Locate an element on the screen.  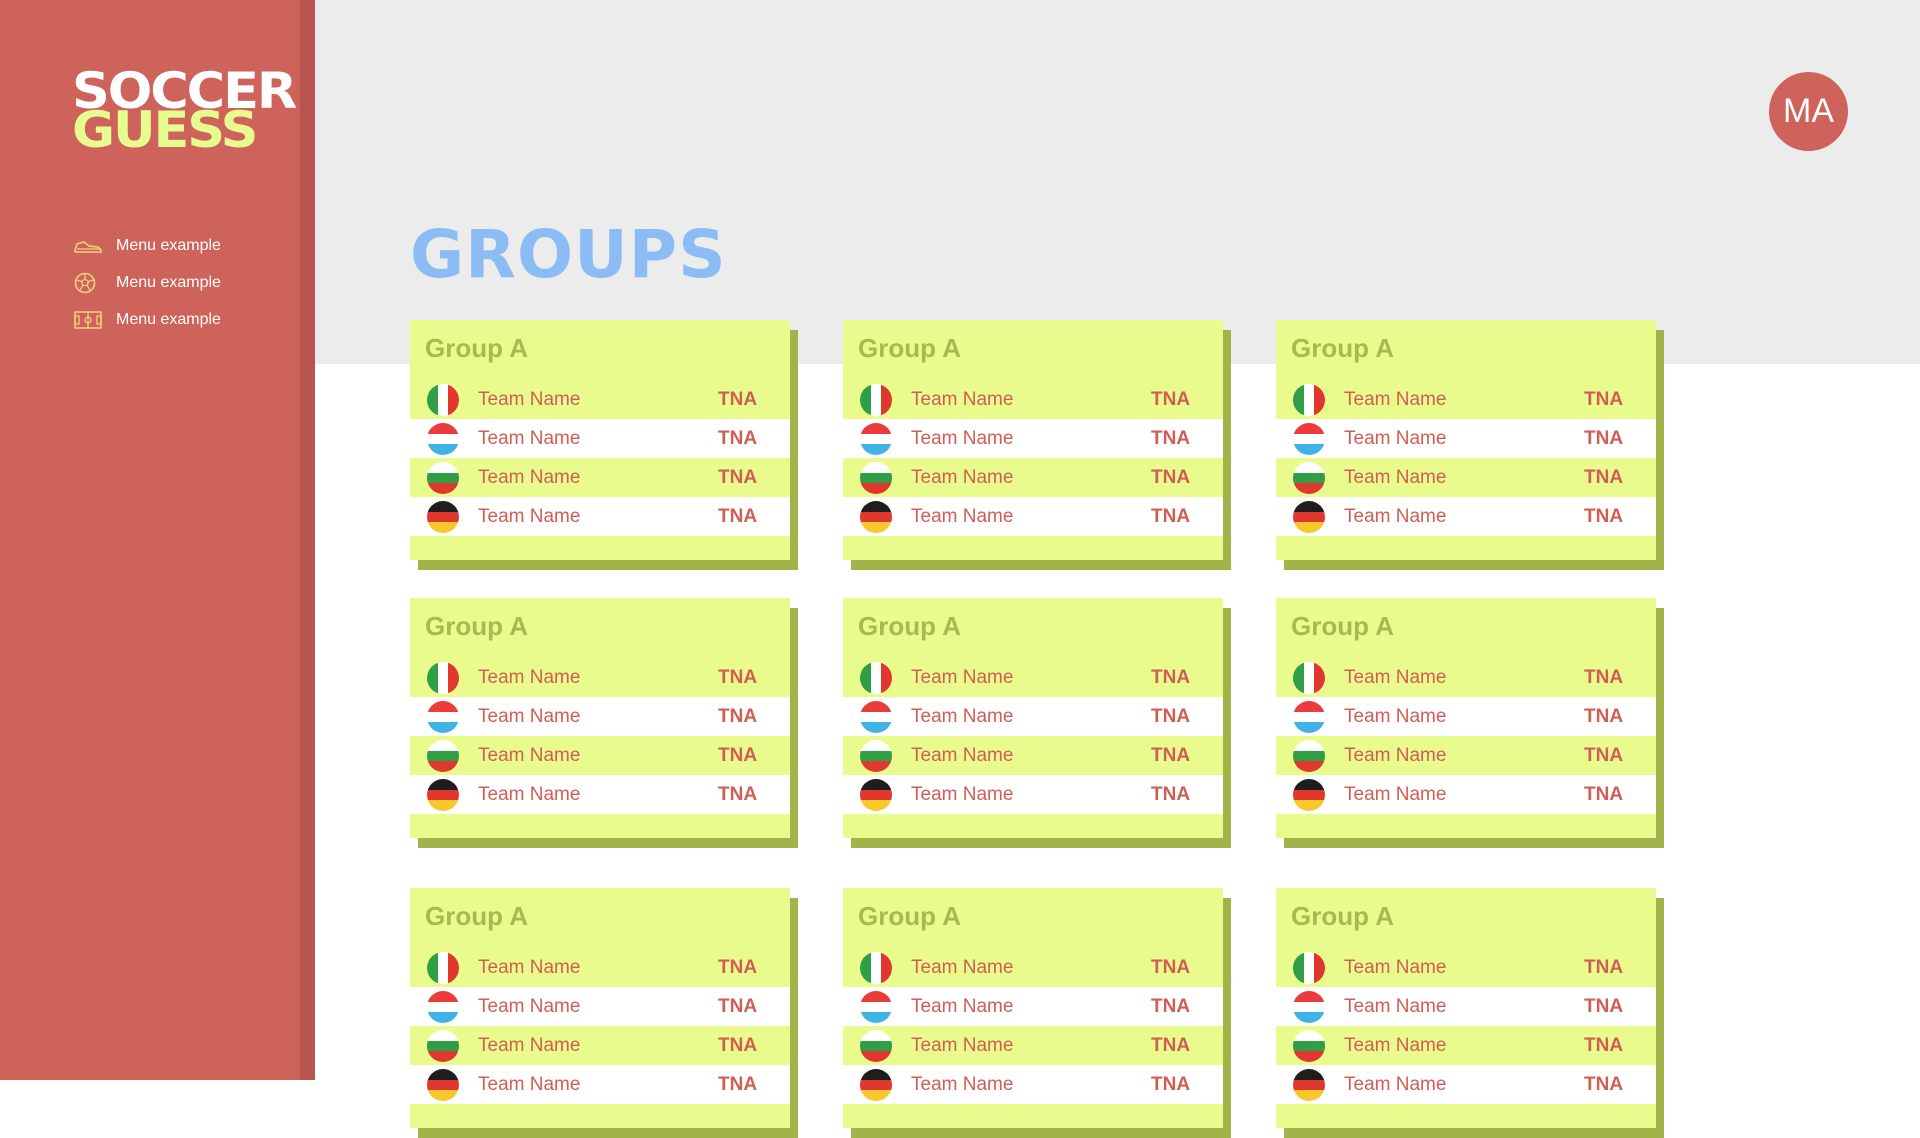
sidebar-item-2: Menu example is located at coordinates (147, 282).